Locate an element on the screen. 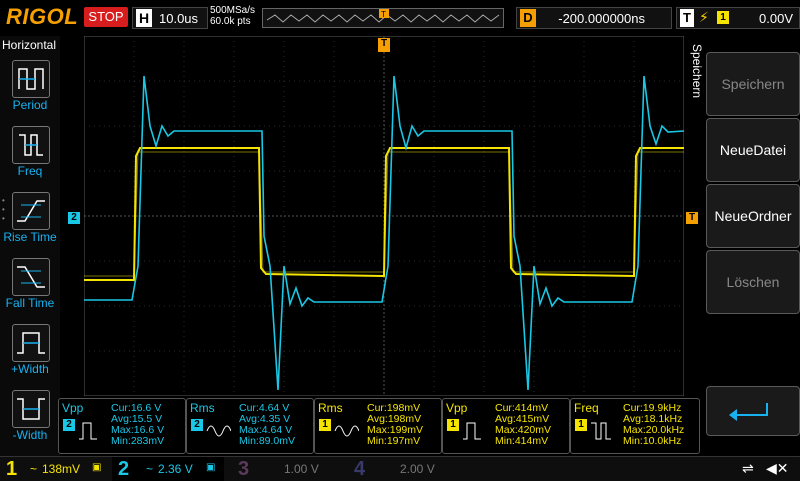 The image size is (800, 481). positive-width-label: +Width is located at coordinates (30, 369).